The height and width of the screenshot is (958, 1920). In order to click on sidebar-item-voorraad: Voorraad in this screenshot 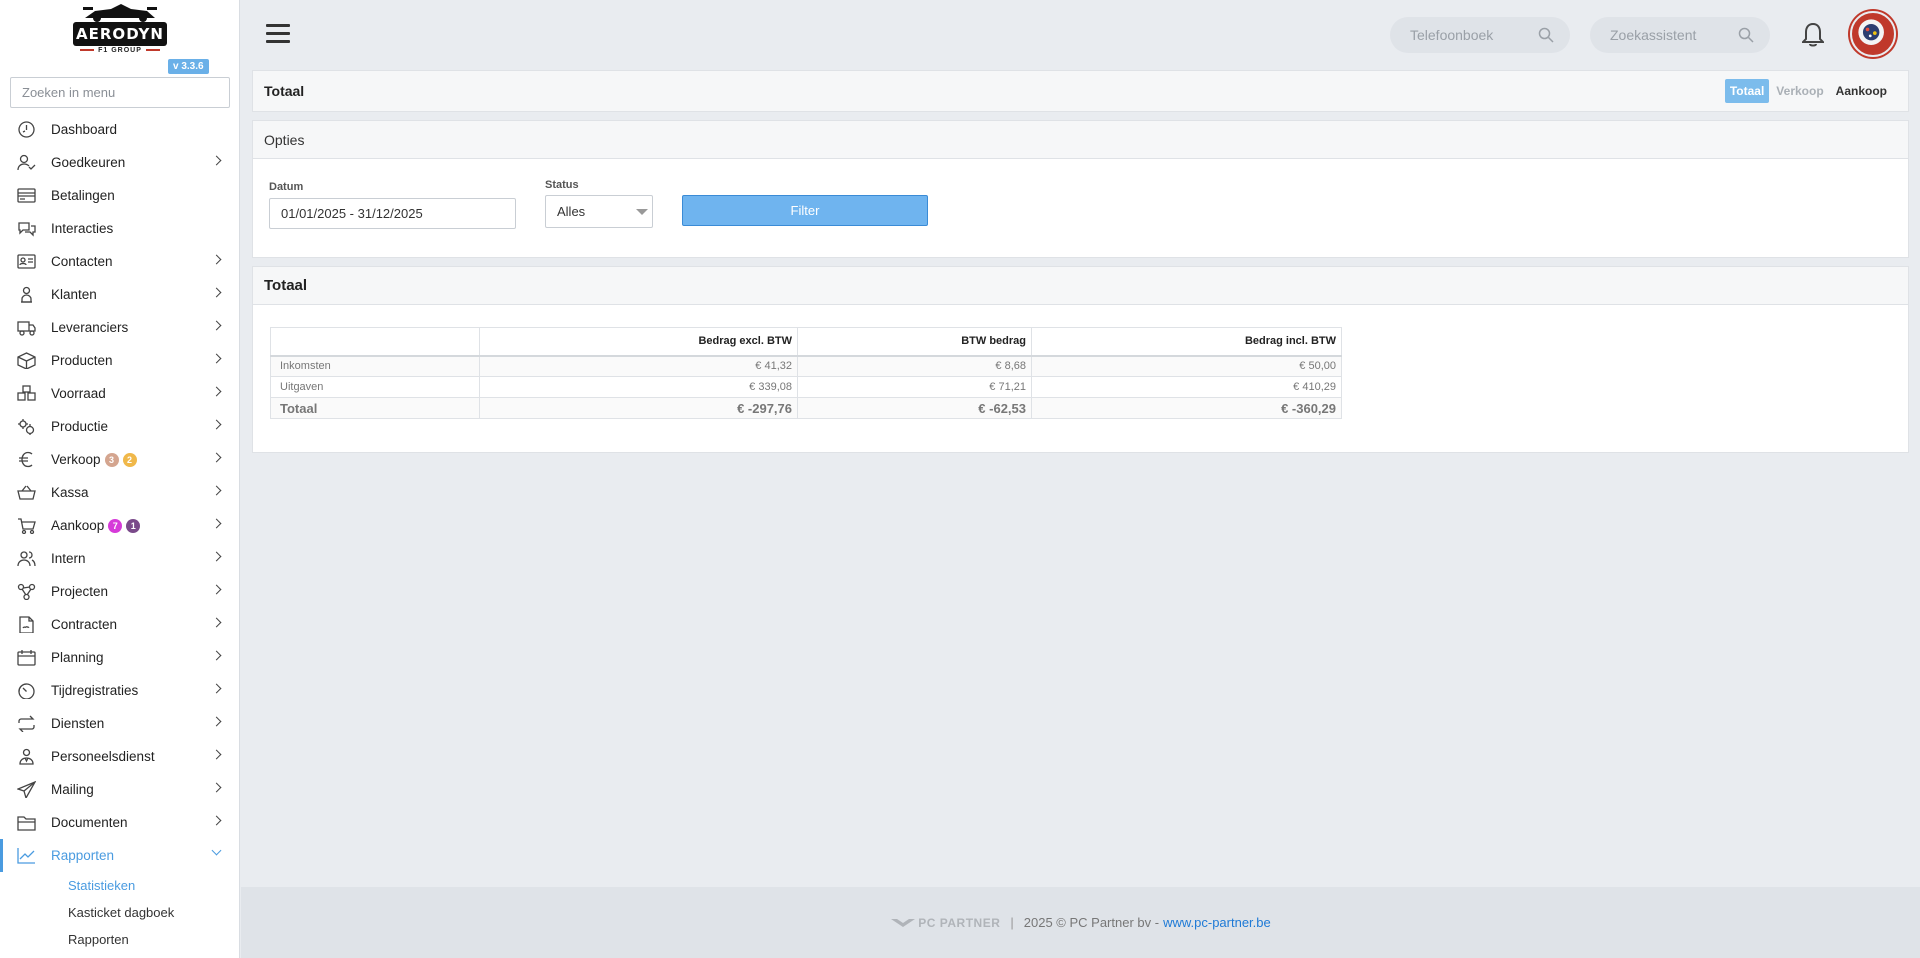, I will do `click(119, 393)`.